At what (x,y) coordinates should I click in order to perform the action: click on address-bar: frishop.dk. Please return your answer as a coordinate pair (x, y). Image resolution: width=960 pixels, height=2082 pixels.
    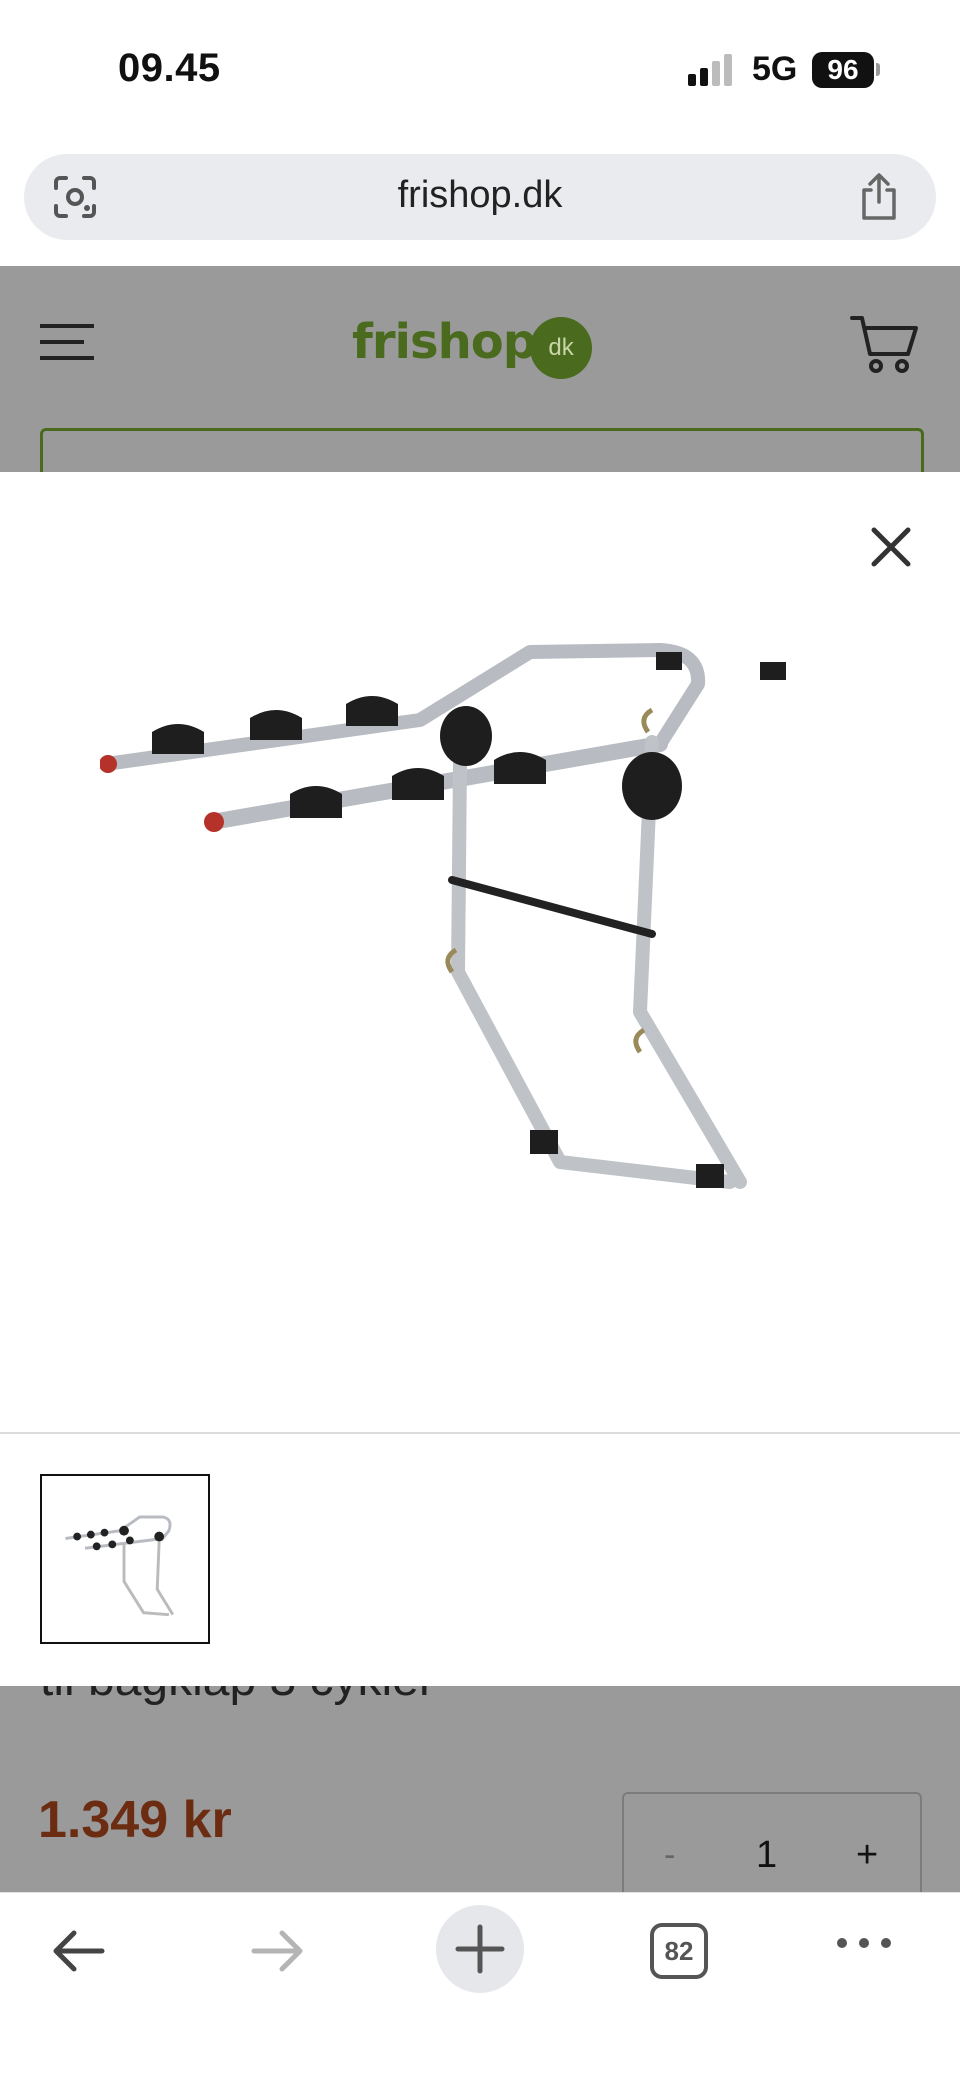
    Looking at the image, I should click on (480, 197).